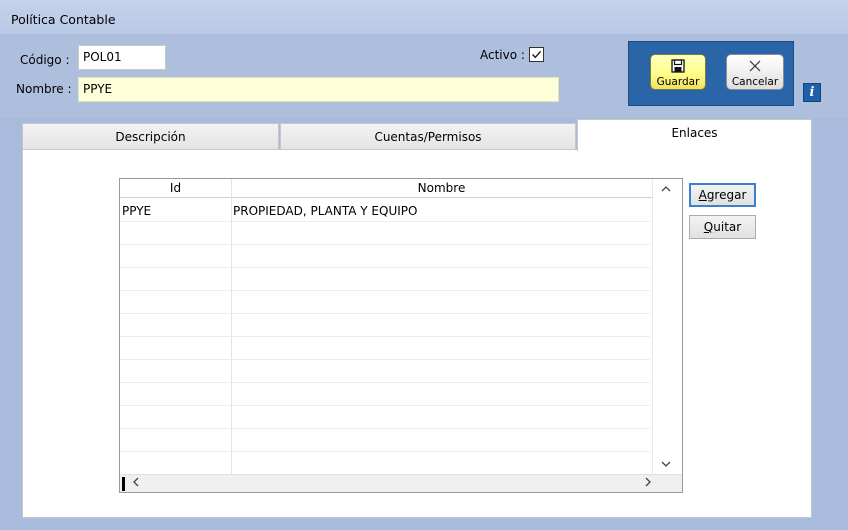 The width and height of the screenshot is (848, 530). I want to click on cancelar-button: Cancelar, so click(755, 72).